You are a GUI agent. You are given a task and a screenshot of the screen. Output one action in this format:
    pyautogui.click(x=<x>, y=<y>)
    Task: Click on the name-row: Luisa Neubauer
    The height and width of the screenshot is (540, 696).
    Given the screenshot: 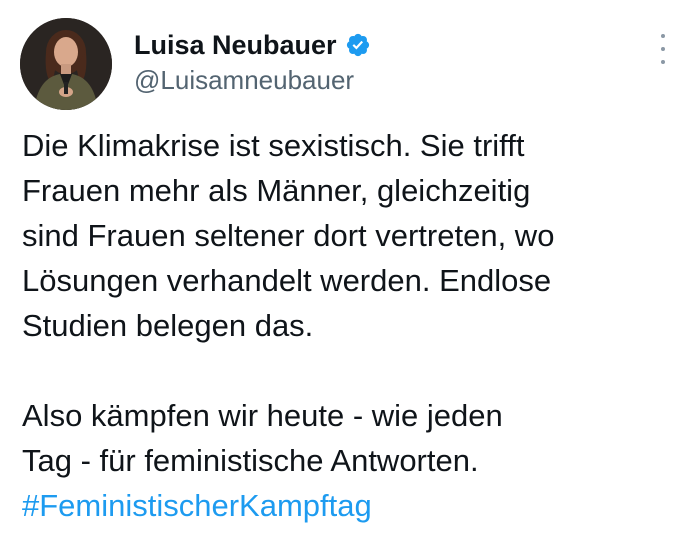 What is the action you would take?
    pyautogui.click(x=252, y=45)
    